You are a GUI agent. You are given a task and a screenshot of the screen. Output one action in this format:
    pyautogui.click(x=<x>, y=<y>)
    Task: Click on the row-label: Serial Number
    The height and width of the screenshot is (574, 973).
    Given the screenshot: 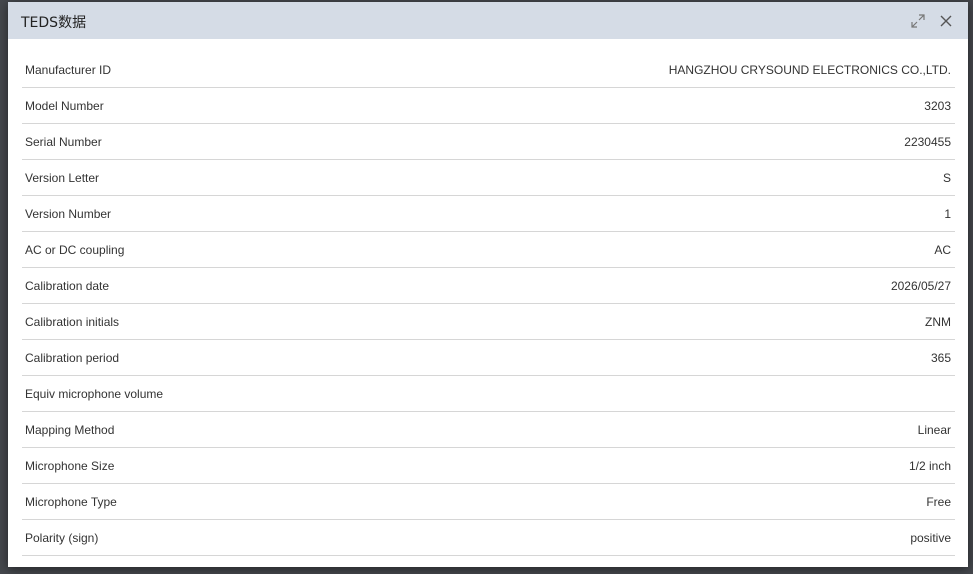 What is the action you would take?
    pyautogui.click(x=63, y=142)
    